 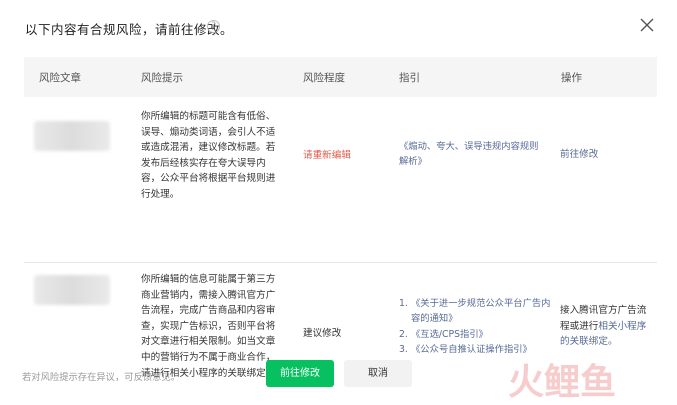 I want to click on table-header: 风险文章 风险提示 风险程度 指引 操作, so click(x=340, y=77).